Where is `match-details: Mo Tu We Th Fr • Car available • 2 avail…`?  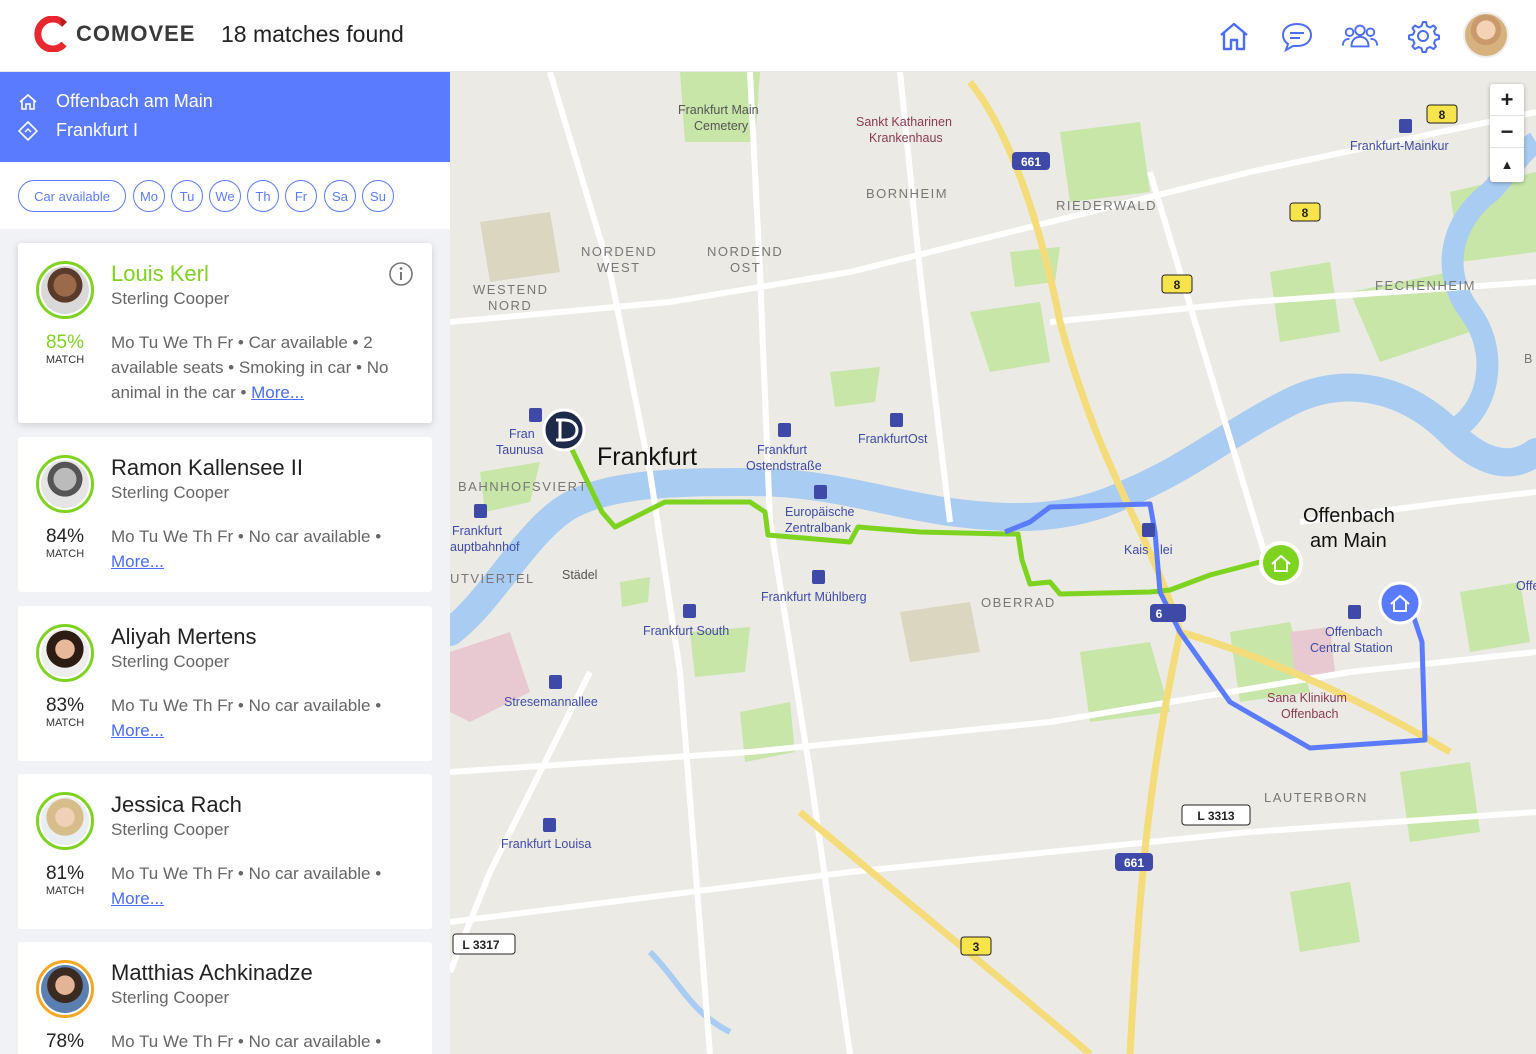 match-details: Mo Tu We Th Fr • Car available • 2 avail… is located at coordinates (261, 367).